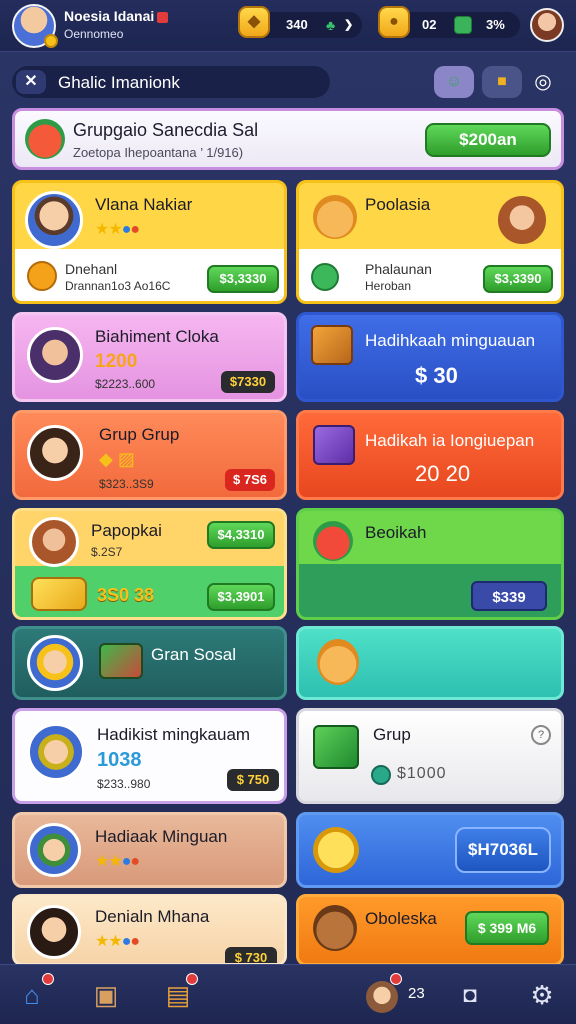 The height and width of the screenshot is (1024, 576). I want to click on offer-card-8: Beoikah $339, so click(430, 564).